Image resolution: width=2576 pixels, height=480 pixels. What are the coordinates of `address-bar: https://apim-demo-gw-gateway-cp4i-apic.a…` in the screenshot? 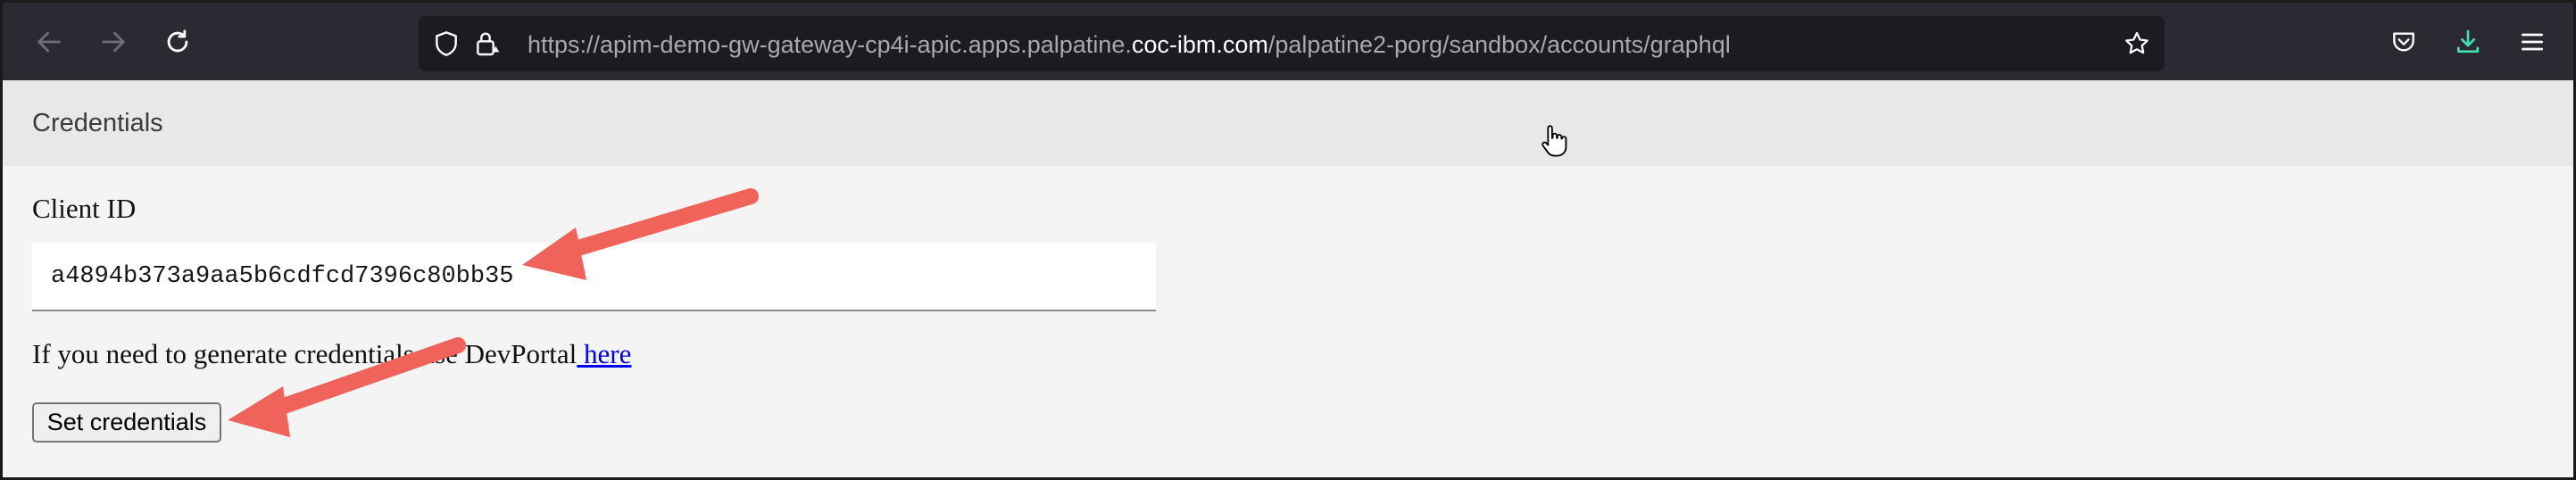 It's located at (1292, 43).